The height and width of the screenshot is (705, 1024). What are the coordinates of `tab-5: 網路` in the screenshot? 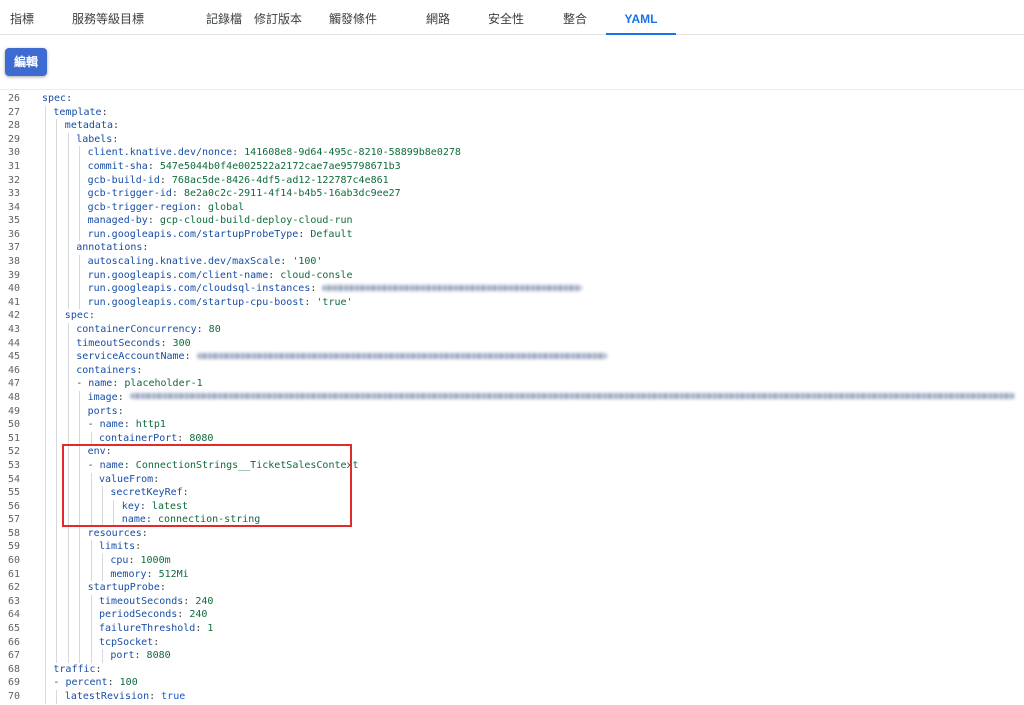 It's located at (438, 19).